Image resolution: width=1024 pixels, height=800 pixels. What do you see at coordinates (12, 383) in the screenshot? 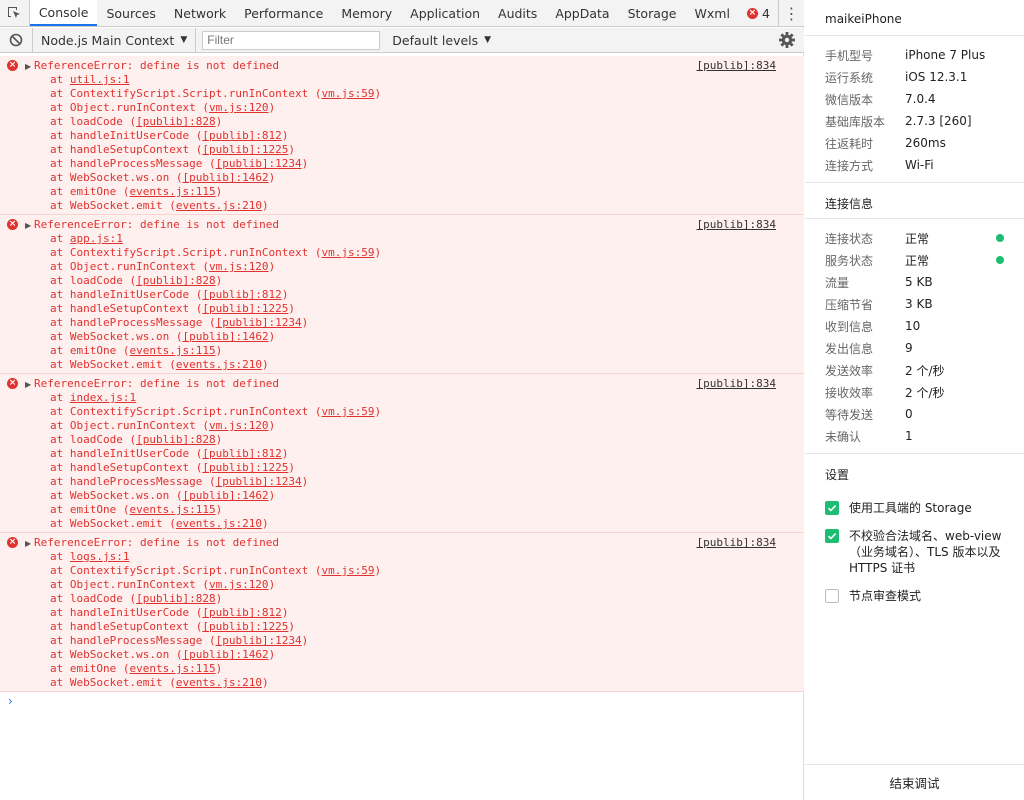
I see `error-icon: ×` at bounding box center [12, 383].